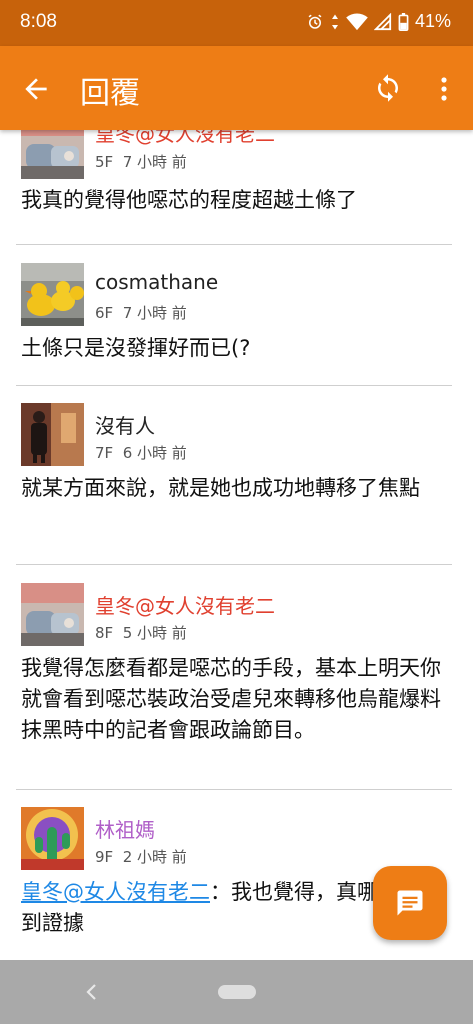 The height and width of the screenshot is (1024, 473). What do you see at coordinates (220, 488) in the screenshot?
I see `reply-body: 就某方面來說，就是她也成功地轉移了焦點` at bounding box center [220, 488].